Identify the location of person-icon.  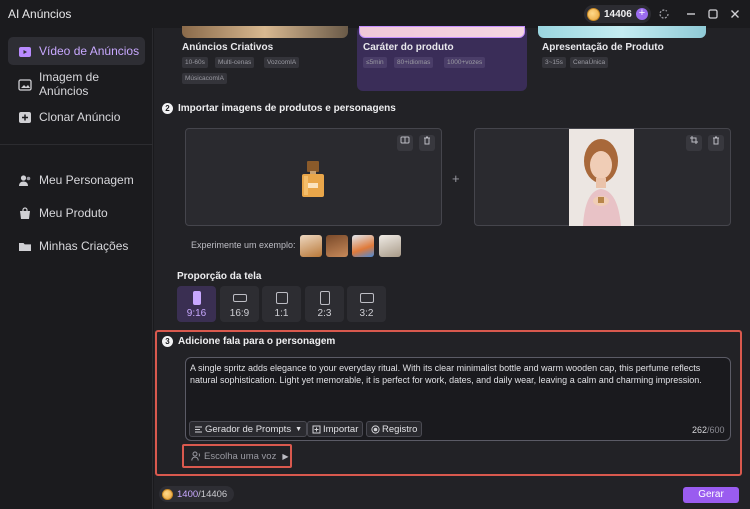
(25, 180).